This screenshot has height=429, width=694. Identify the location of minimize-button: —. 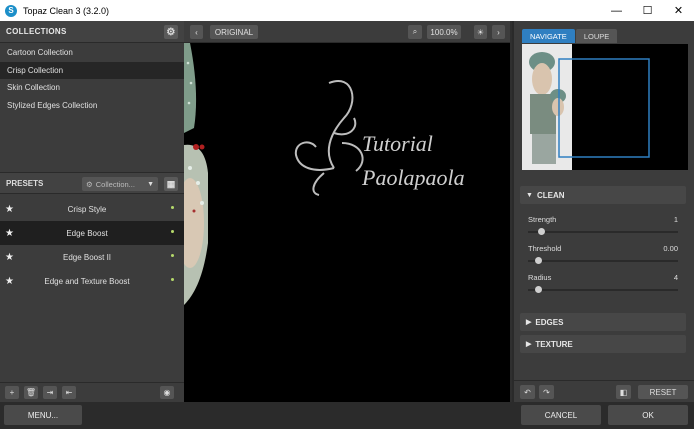
(616, 10).